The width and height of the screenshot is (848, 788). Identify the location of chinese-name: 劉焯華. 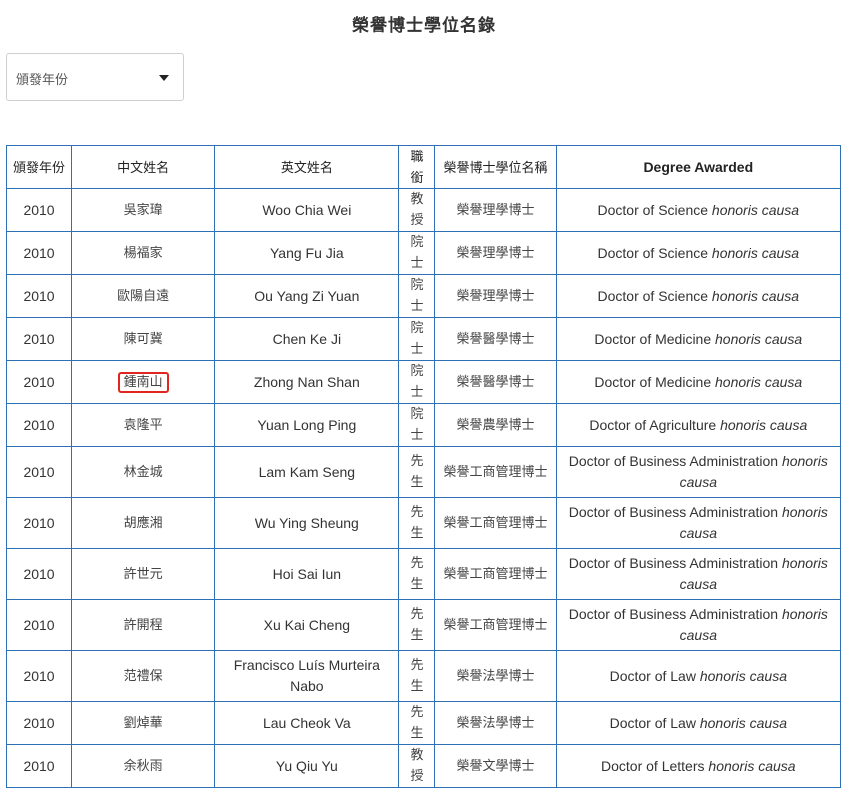
(143, 723).